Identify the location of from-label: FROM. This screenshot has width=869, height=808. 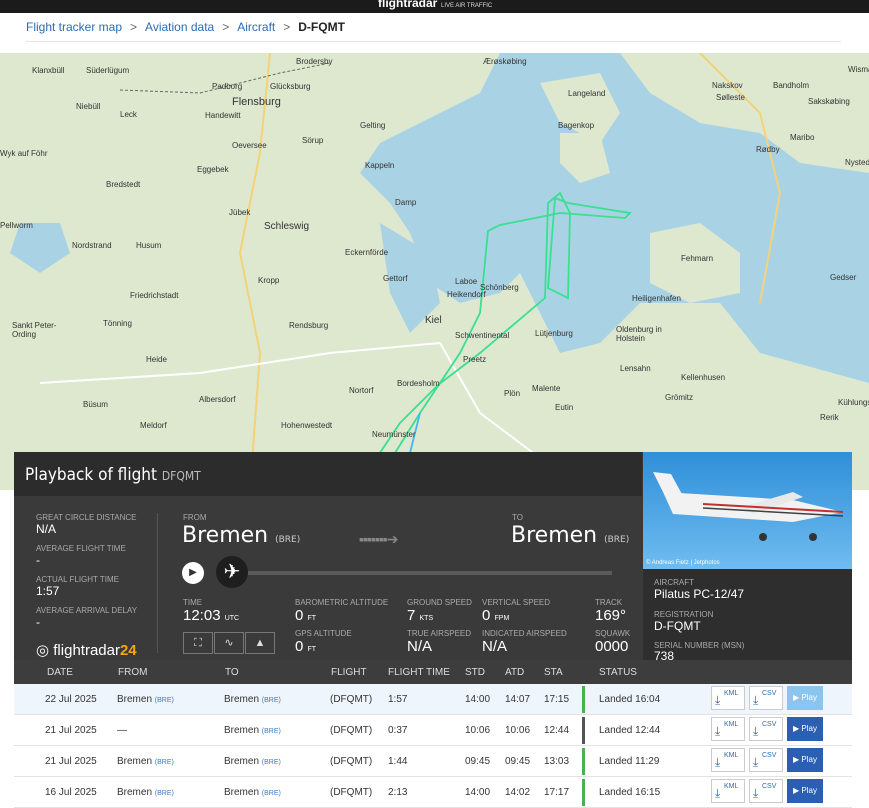
(195, 517).